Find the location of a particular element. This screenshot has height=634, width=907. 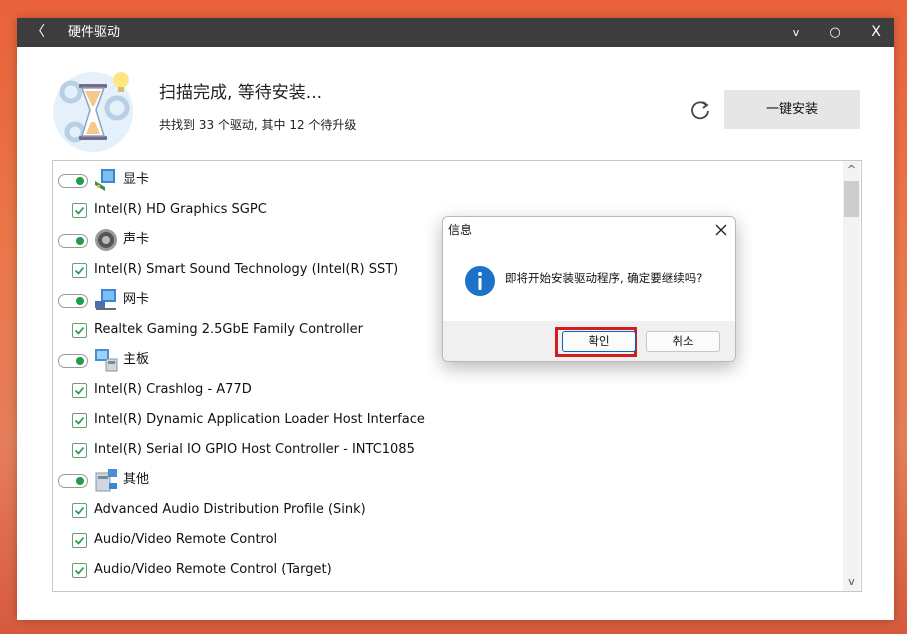

list-scrollbar: ^ v is located at coordinates (851, 376).